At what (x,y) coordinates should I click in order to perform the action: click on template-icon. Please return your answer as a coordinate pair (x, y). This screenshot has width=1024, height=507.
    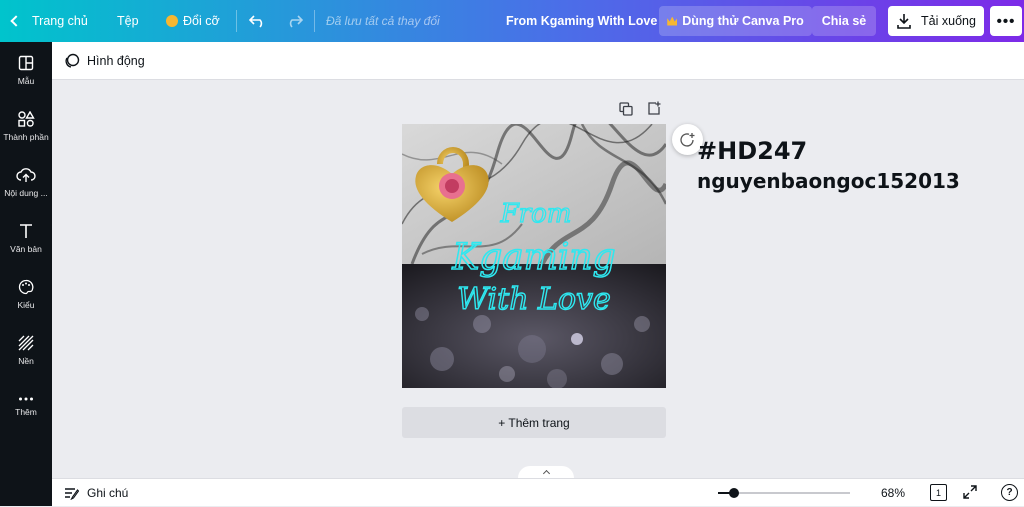
    Looking at the image, I should click on (26, 62).